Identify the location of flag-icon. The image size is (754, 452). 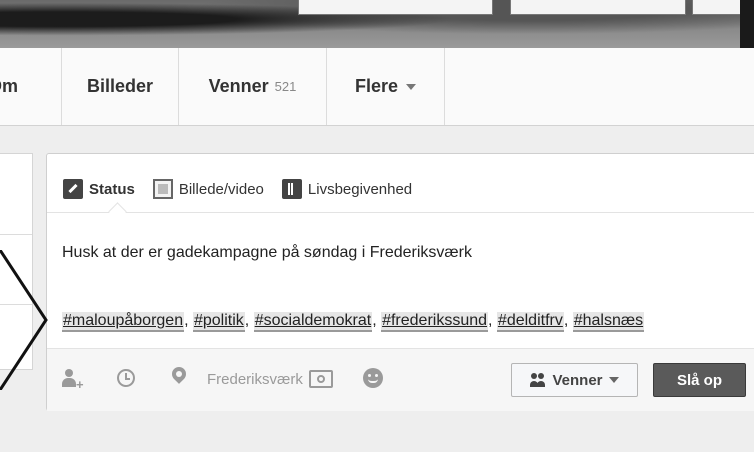
(291, 189).